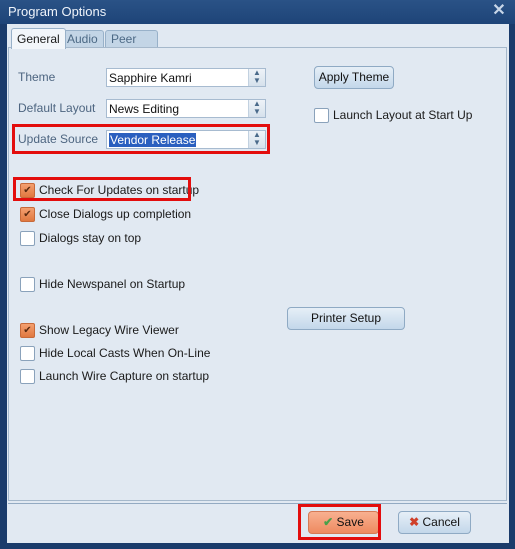  I want to click on dialogs-on-top-label: Dialogs stay on top, so click(90, 238).